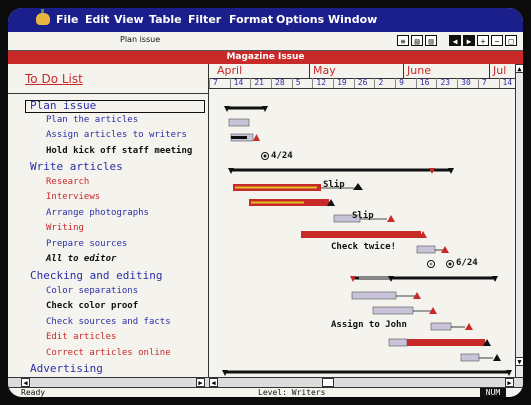  I want to click on chart-scroll-thumb, so click(328, 382).